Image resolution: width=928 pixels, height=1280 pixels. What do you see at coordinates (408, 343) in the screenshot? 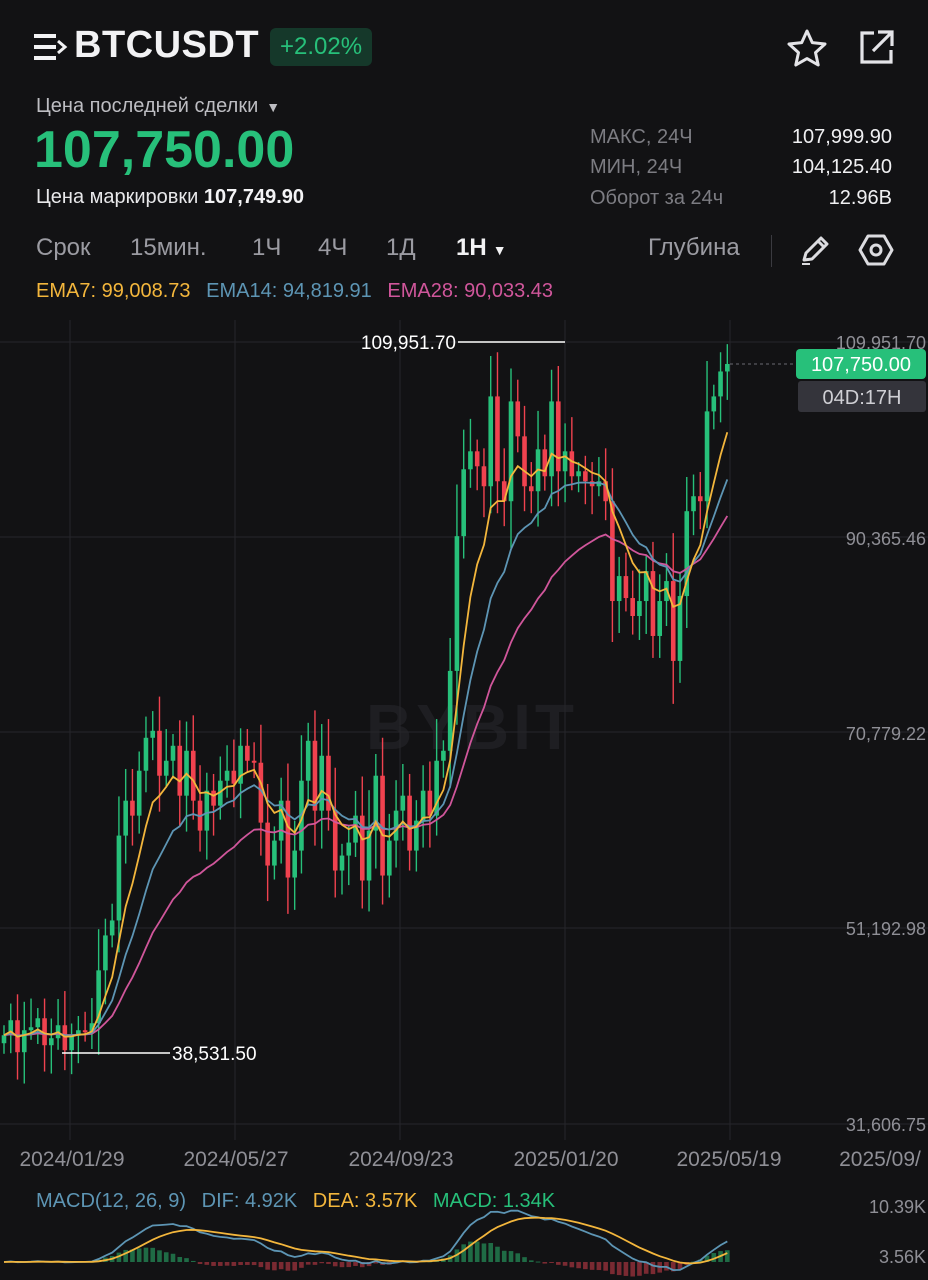
I see `high-marker-label: 109,951.70` at bounding box center [408, 343].